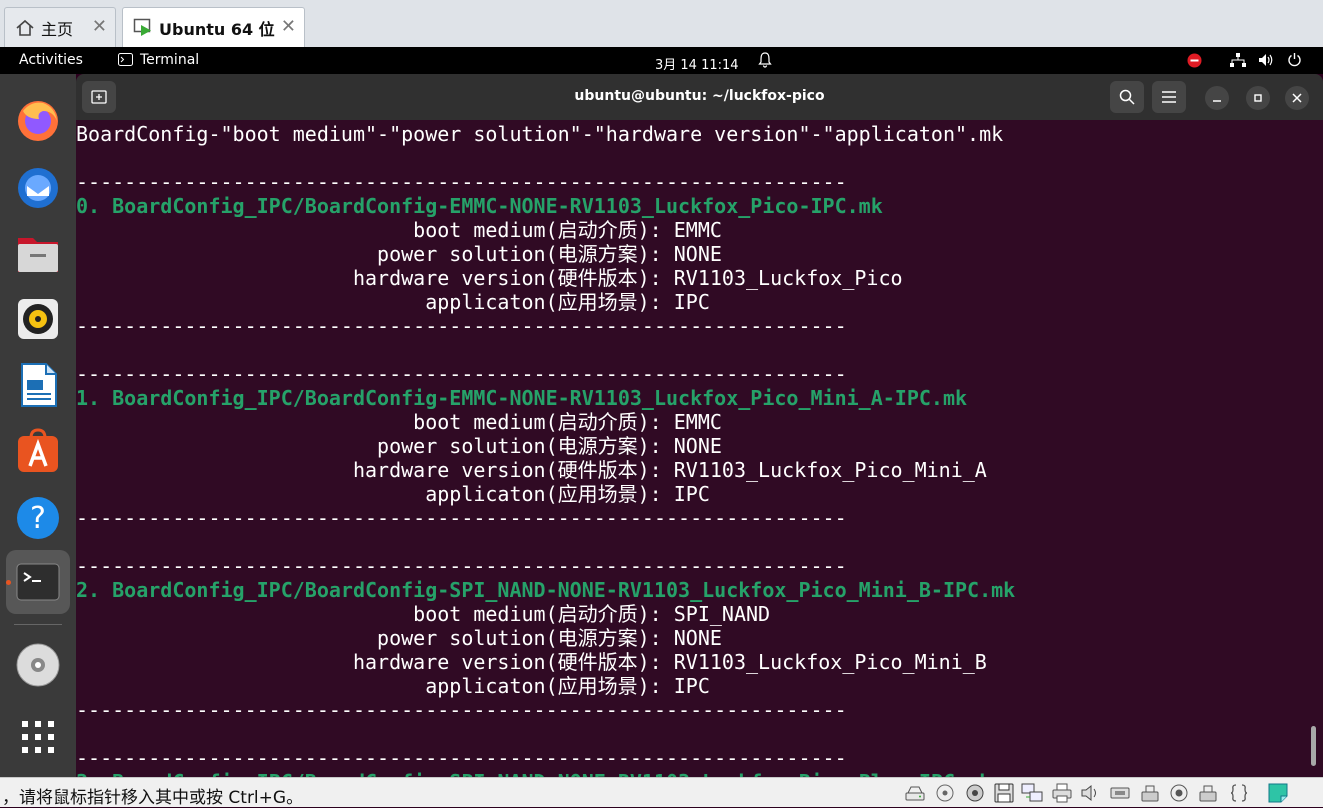  What do you see at coordinates (38, 451) in the screenshot?
I see `ubuntu-software-icon` at bounding box center [38, 451].